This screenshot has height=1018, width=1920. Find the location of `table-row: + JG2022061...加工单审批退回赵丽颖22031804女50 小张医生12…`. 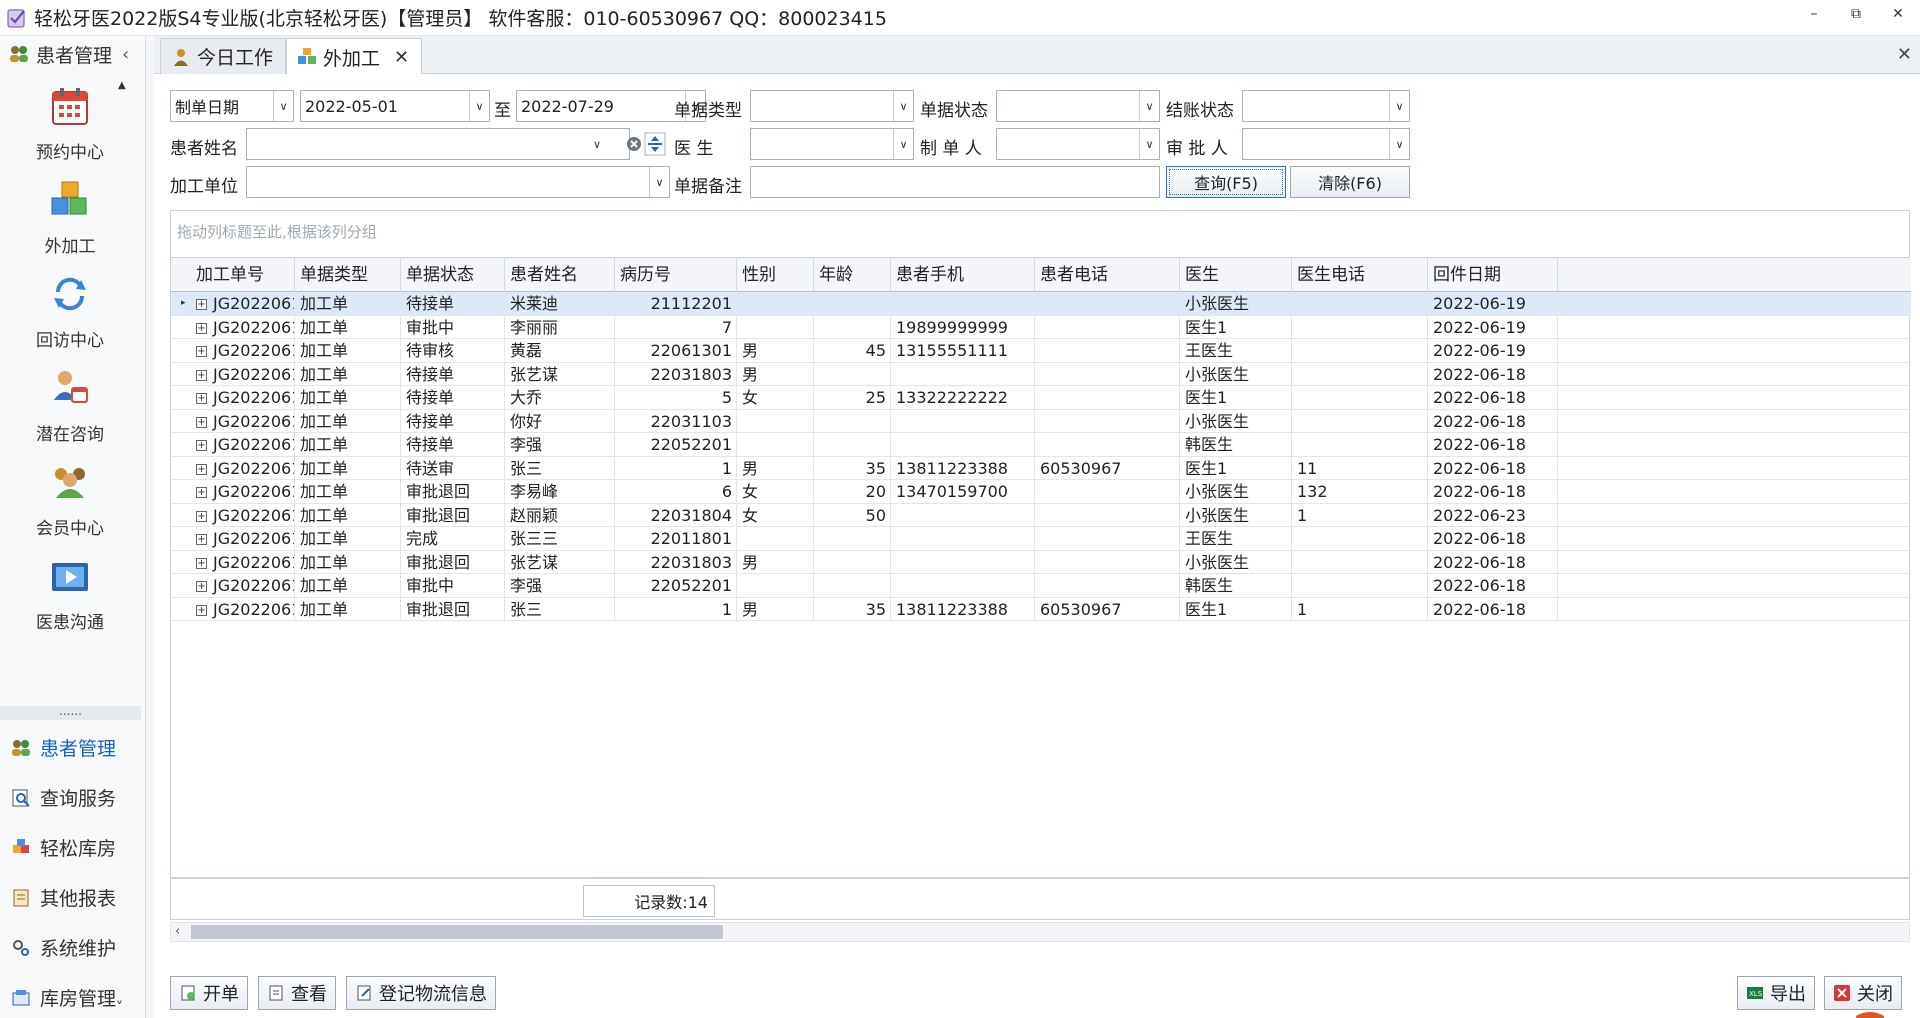

table-row: + JG2022061...加工单审批退回赵丽颖22031804女50 小张医生12… is located at coordinates (1041, 515).